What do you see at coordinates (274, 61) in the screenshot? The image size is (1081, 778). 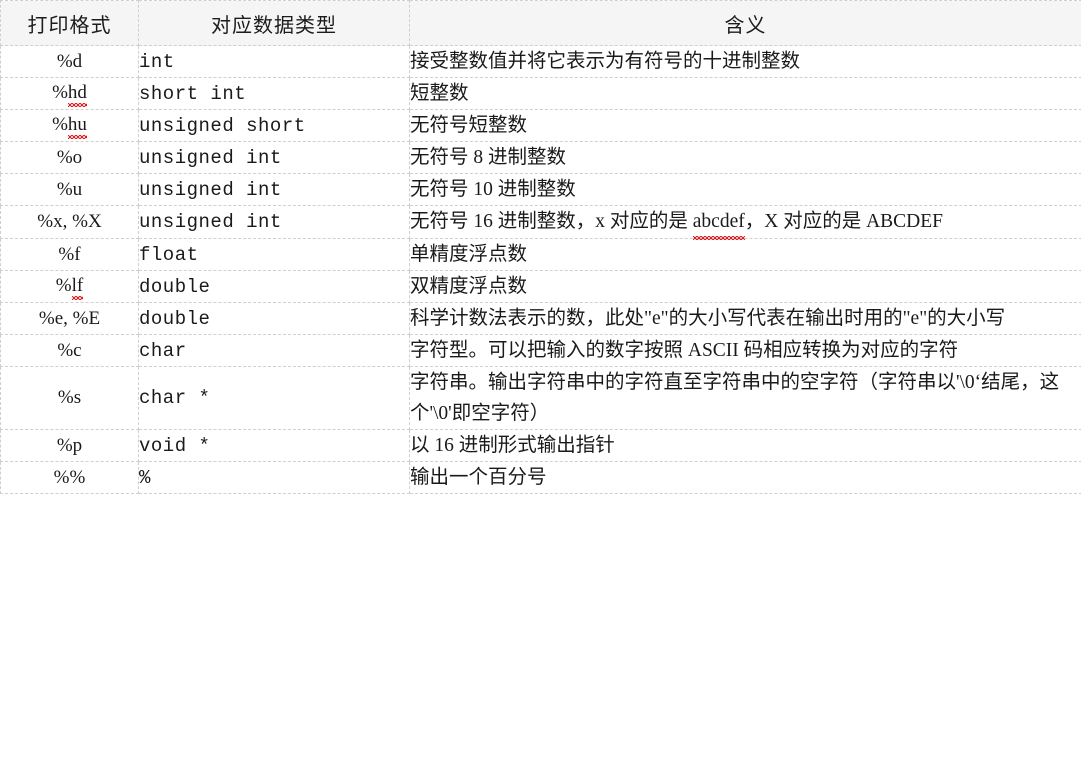 I see `cell-data-type: int` at bounding box center [274, 61].